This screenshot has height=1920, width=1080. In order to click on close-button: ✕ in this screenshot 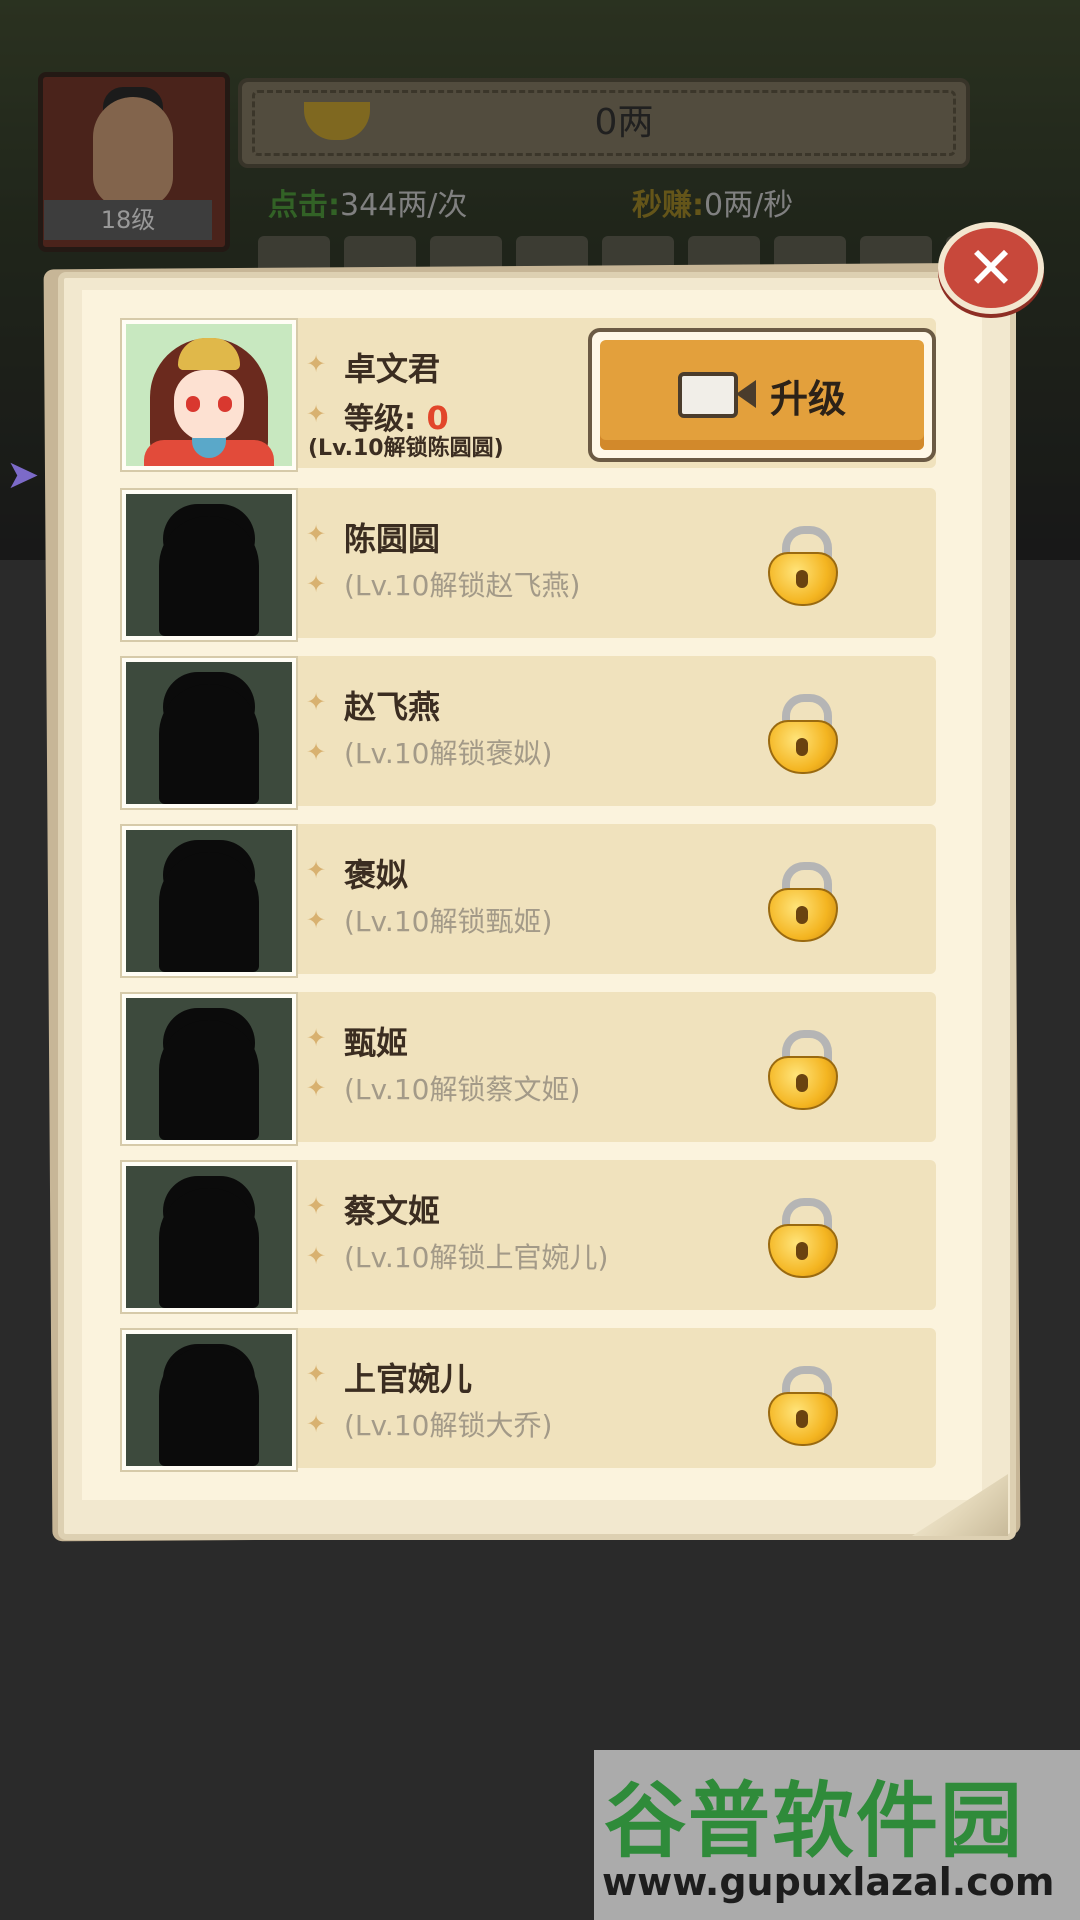, I will do `click(991, 268)`.